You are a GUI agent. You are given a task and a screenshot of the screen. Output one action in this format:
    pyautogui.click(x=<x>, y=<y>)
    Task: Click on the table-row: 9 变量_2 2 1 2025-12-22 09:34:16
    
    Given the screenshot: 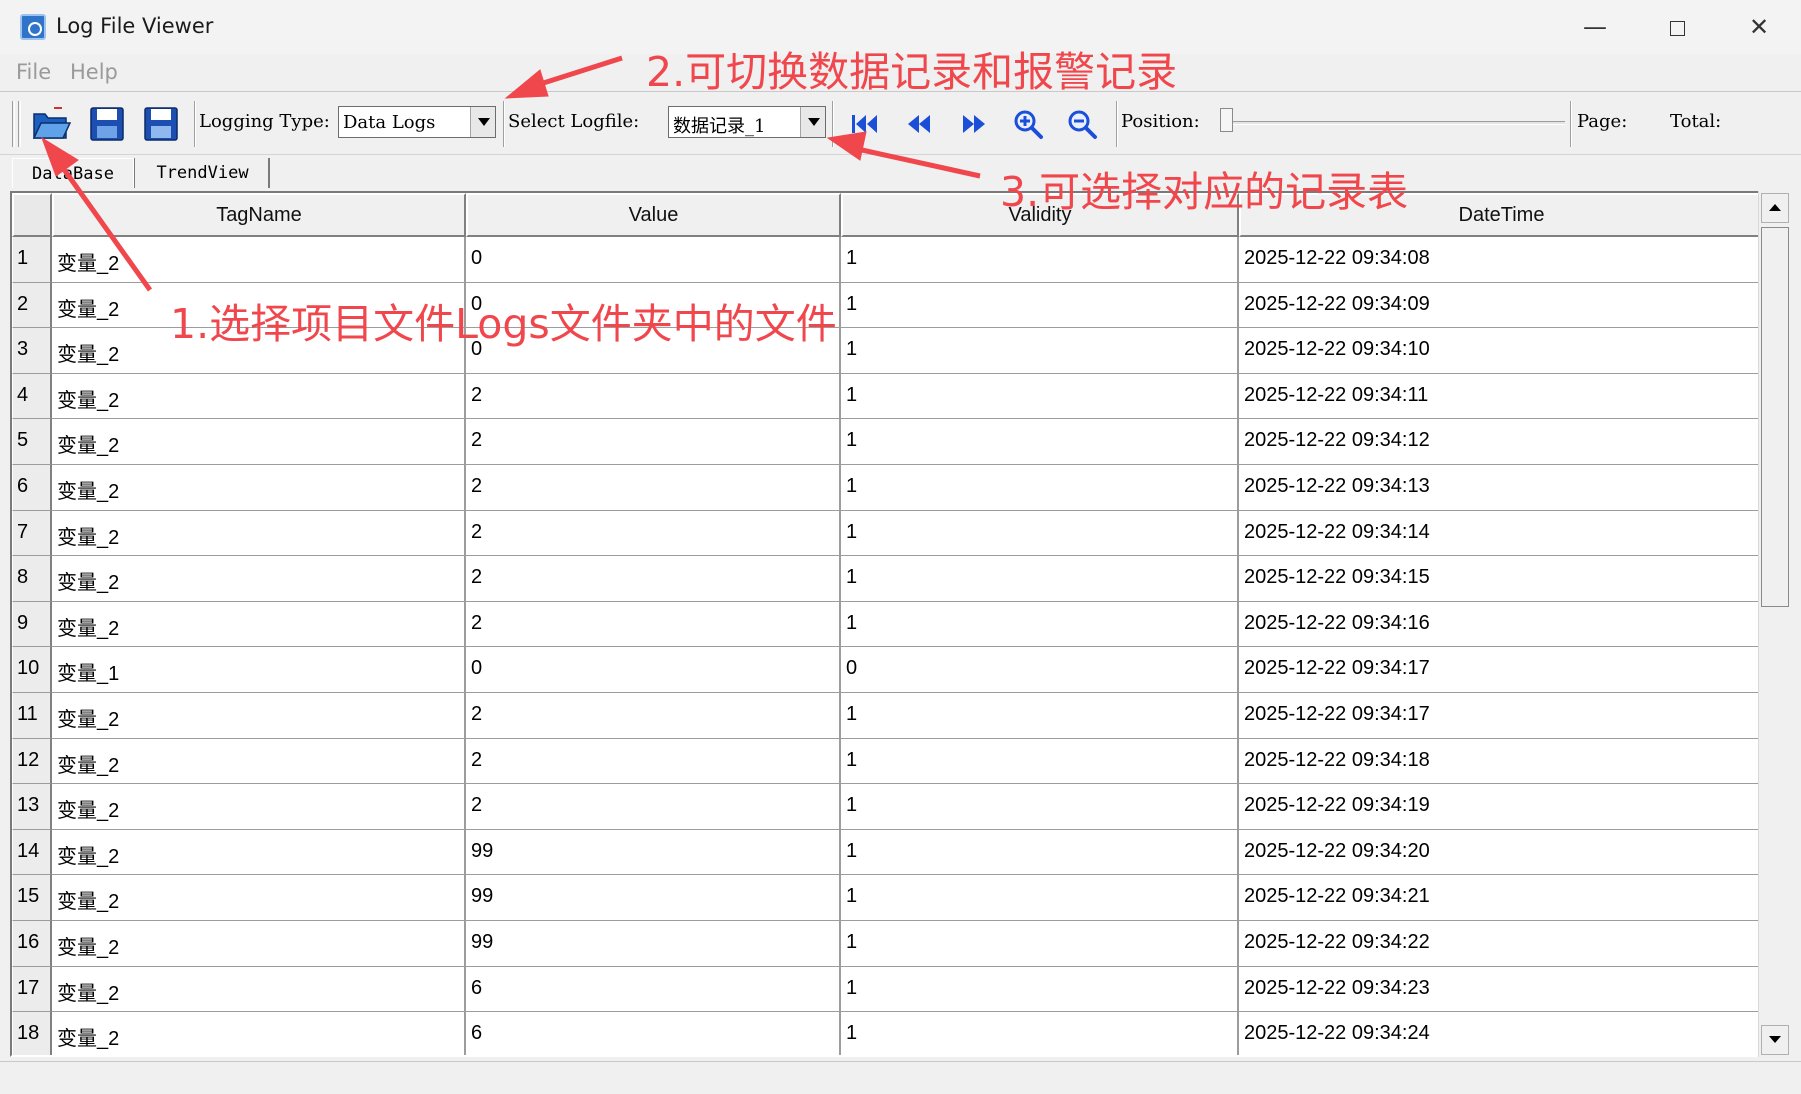 What is the action you would take?
    pyautogui.click(x=886, y=624)
    